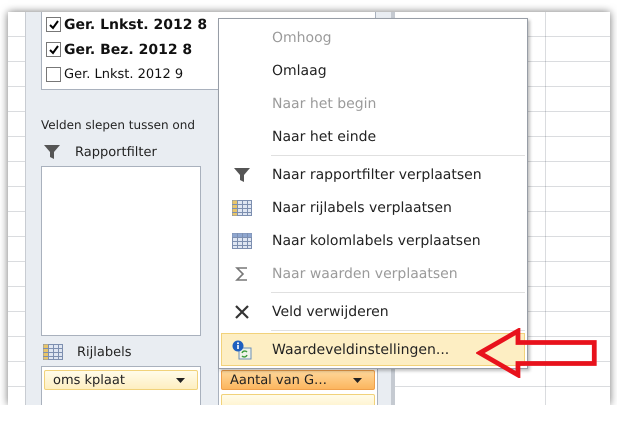 The height and width of the screenshot is (433, 617). Describe the element at coordinates (124, 74) in the screenshot. I see `field-name: Ger. Lnkst. 2012 9` at that location.